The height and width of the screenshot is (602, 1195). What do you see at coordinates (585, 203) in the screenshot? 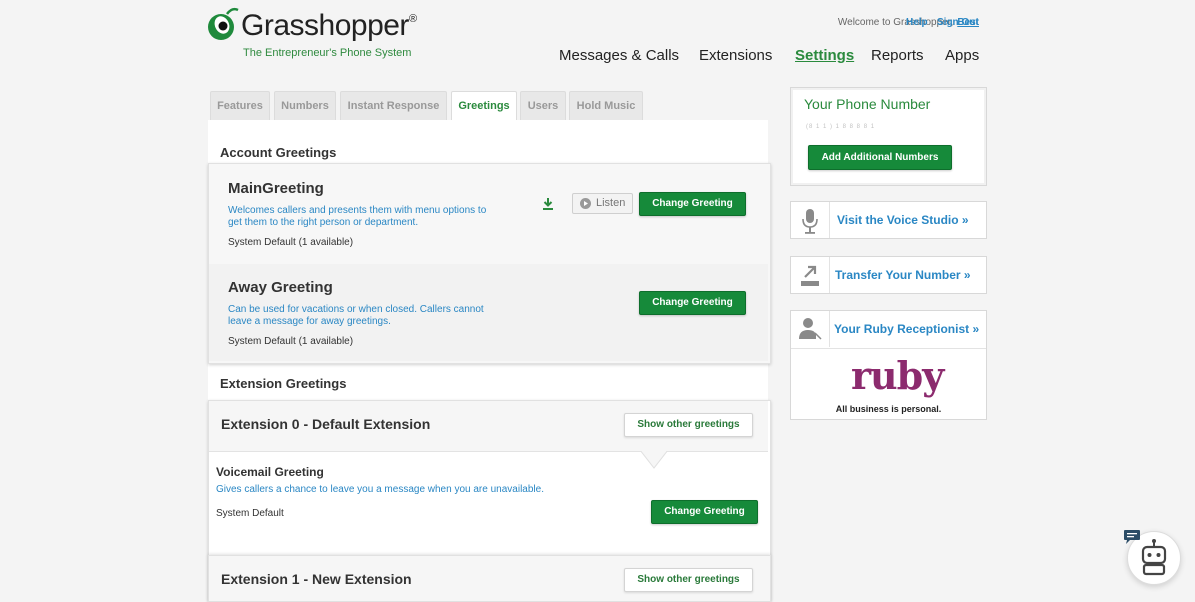
I see `play-icon` at bounding box center [585, 203].